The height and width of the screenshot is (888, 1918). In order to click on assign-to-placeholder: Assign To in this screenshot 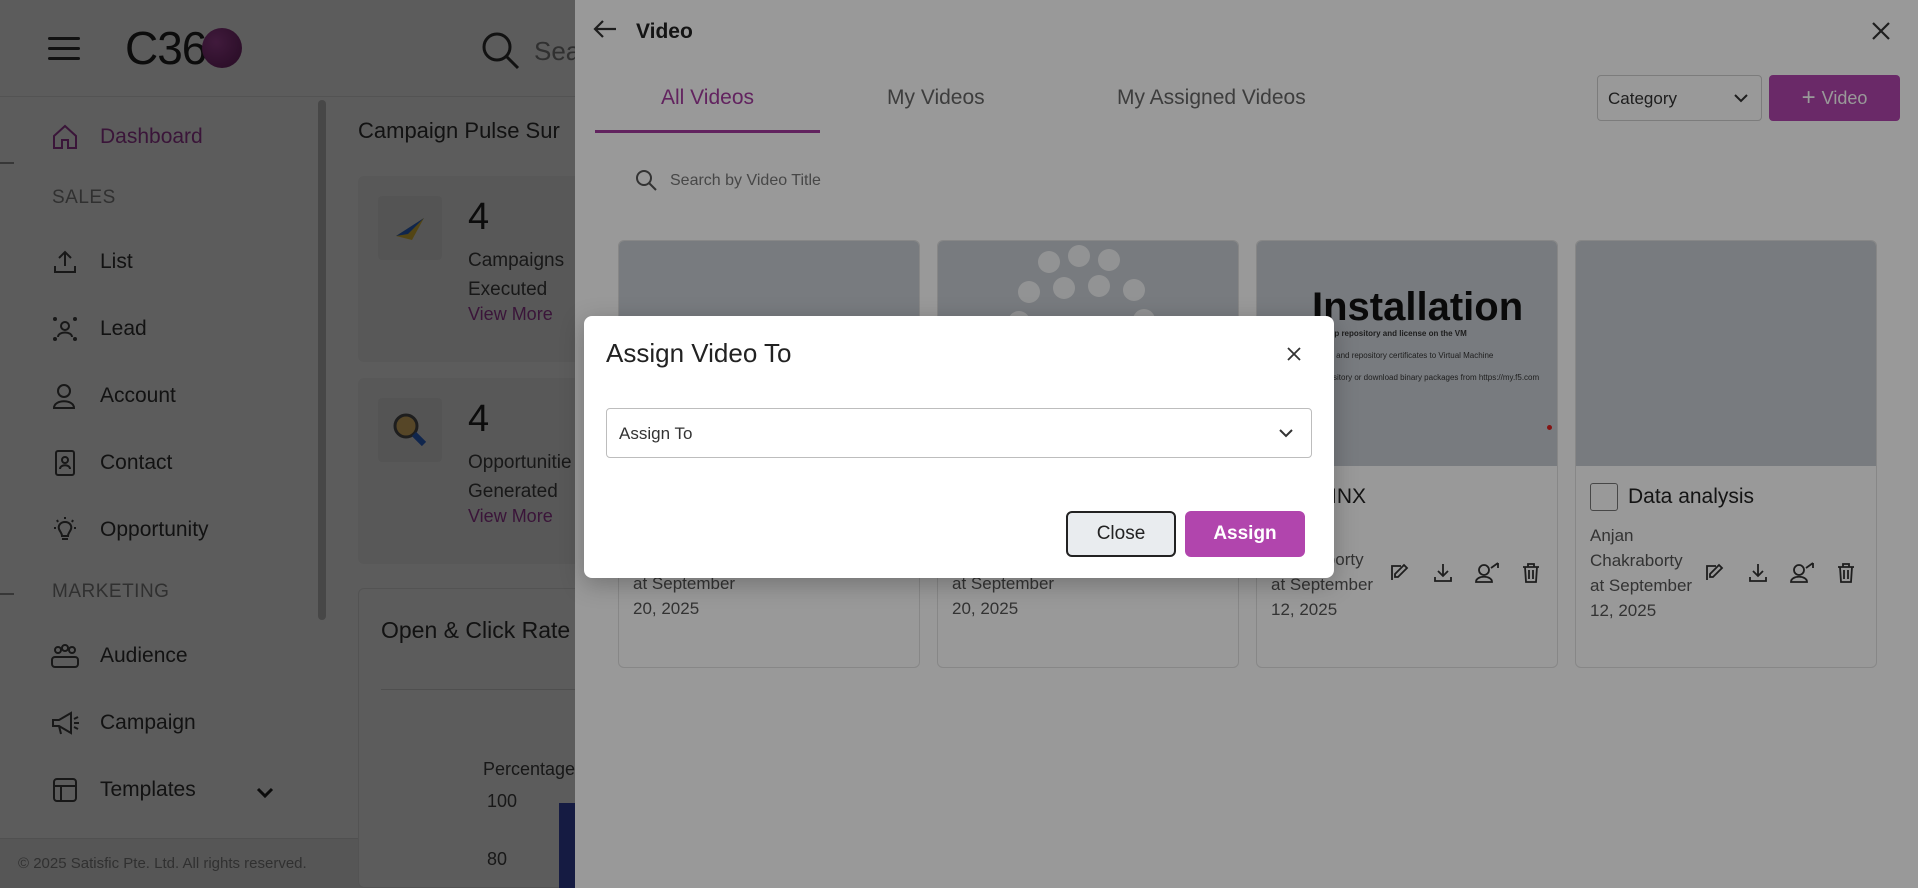, I will do `click(656, 433)`.